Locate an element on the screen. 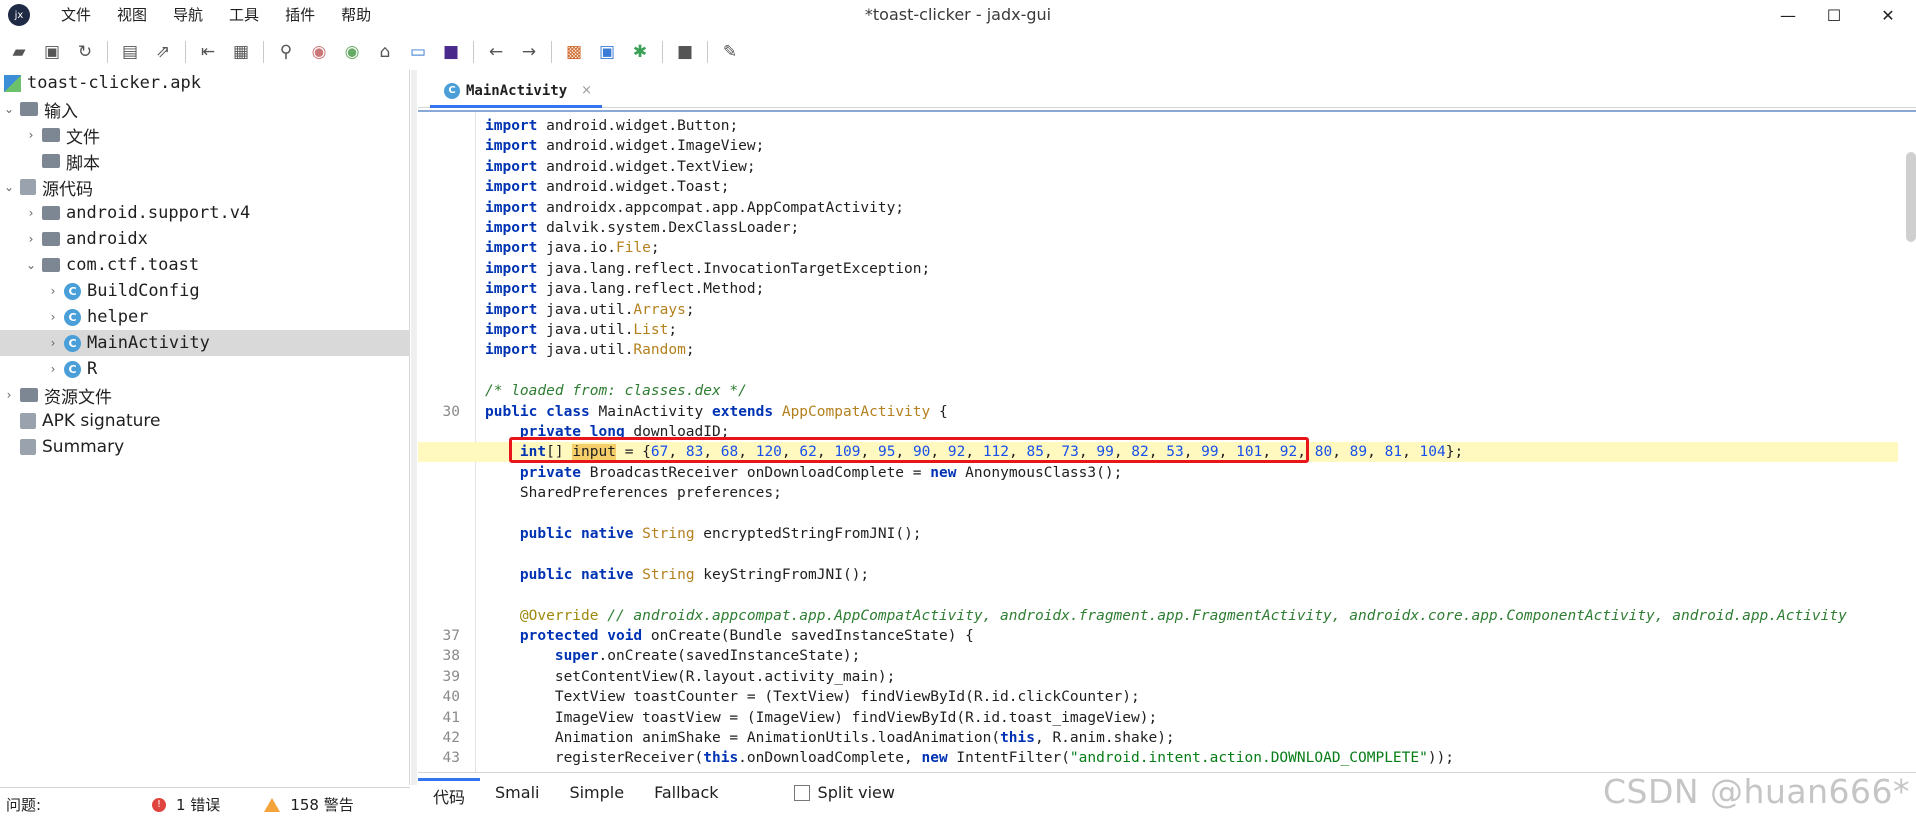  code-line: import java.util.Arrays; is located at coordinates (1158, 310).